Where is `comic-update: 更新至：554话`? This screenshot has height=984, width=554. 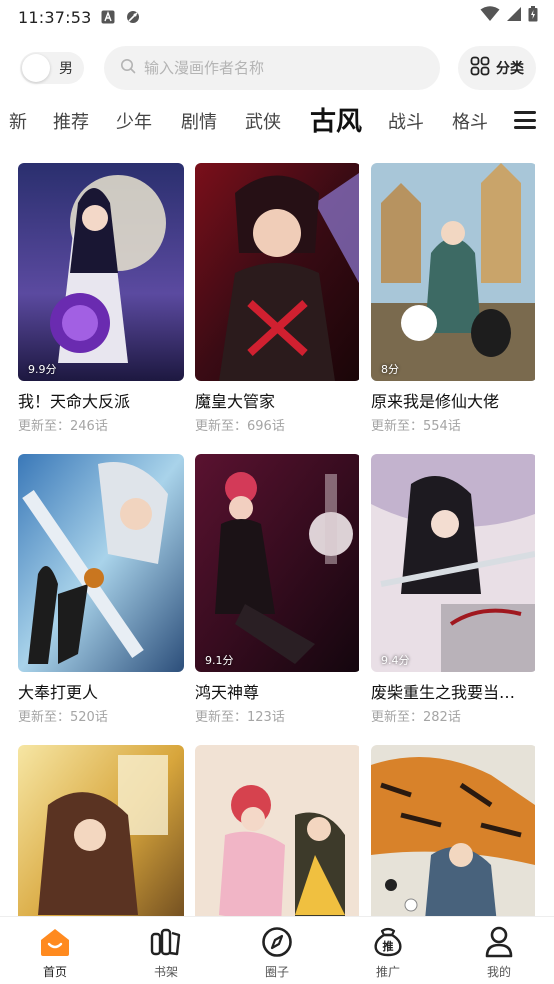
comic-update: 更新至：554话 is located at coordinates (416, 426).